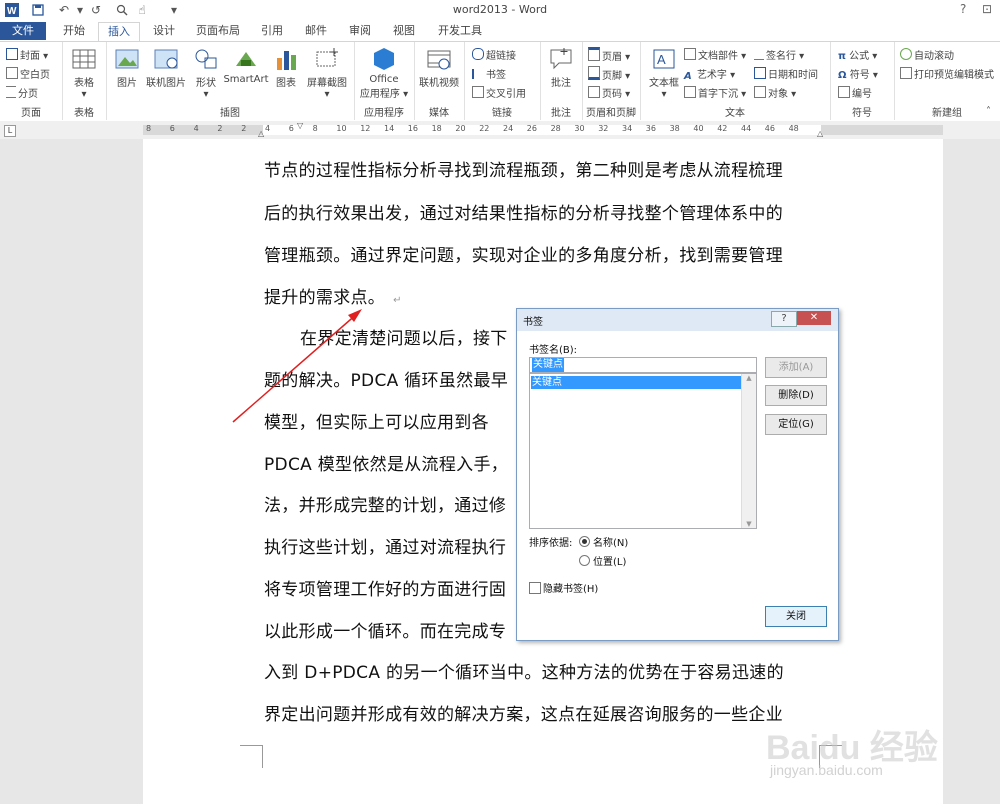 This screenshot has height=804, width=1000. Describe the element at coordinates (749, 378) in the screenshot. I see `scroll-up-icon: ▲` at that location.